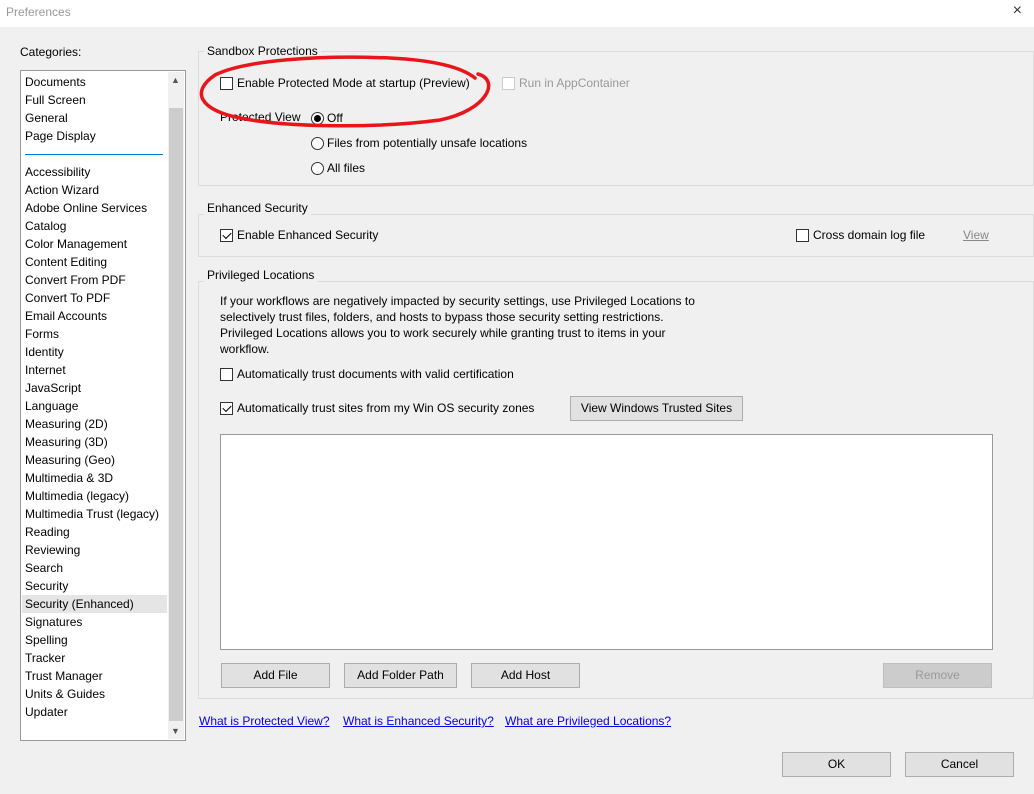 The image size is (1034, 794). What do you see at coordinates (96, 118) in the screenshot?
I see `category-item: General` at bounding box center [96, 118].